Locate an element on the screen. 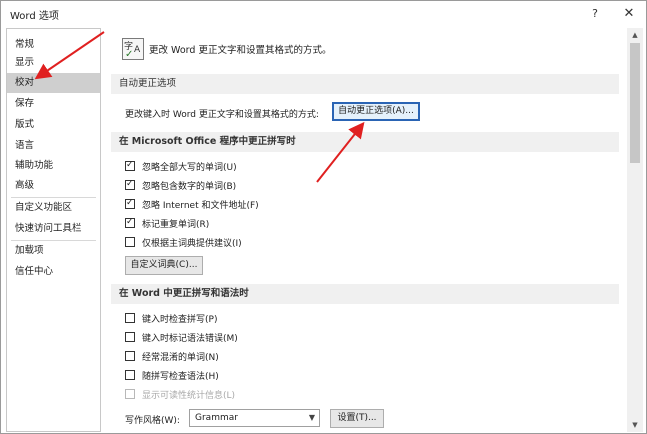 The width and height of the screenshot is (647, 434). scroll-thumb is located at coordinates (635, 103).